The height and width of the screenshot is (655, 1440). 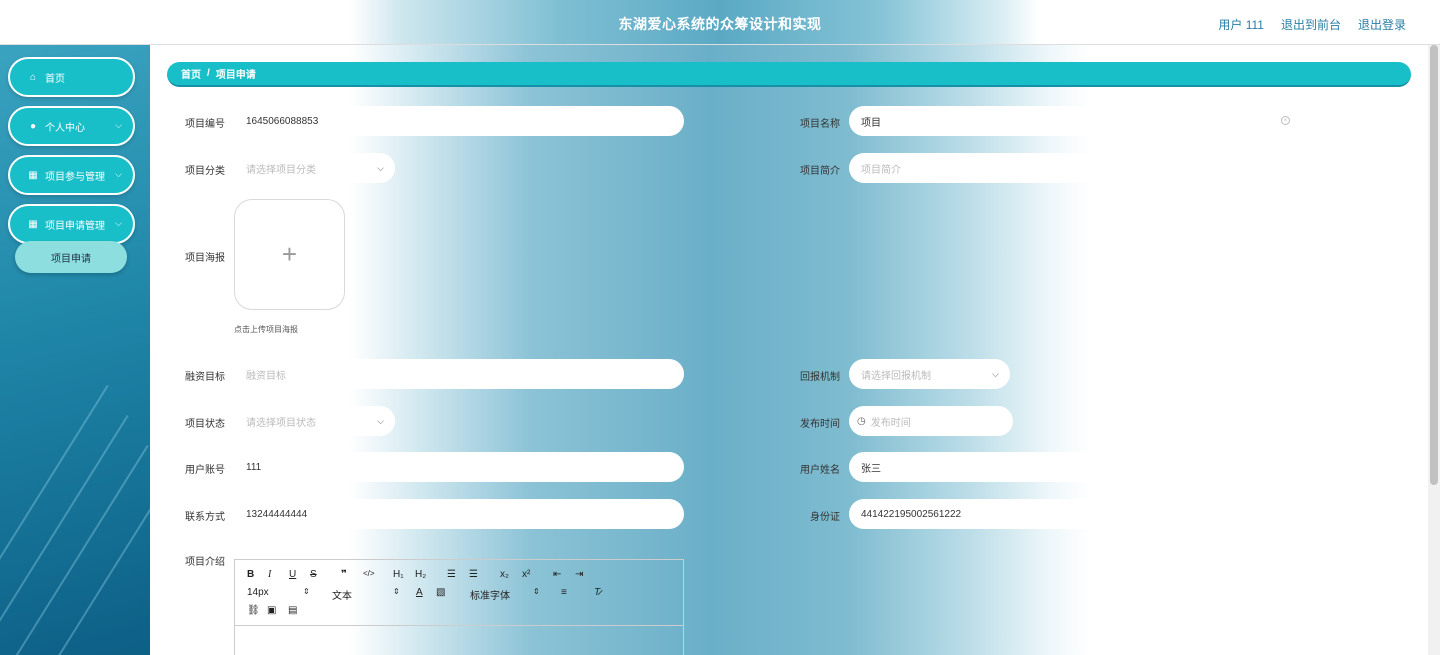 What do you see at coordinates (342, 594) in the screenshot?
I see `text-type-select: 文本` at bounding box center [342, 594].